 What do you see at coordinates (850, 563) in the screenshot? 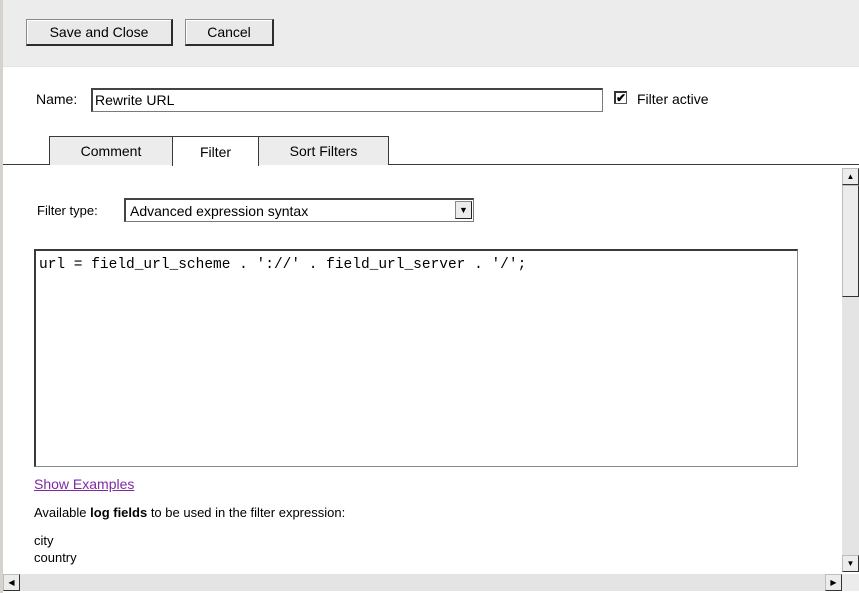
I see `scroll-down-icon: ▼` at bounding box center [850, 563].